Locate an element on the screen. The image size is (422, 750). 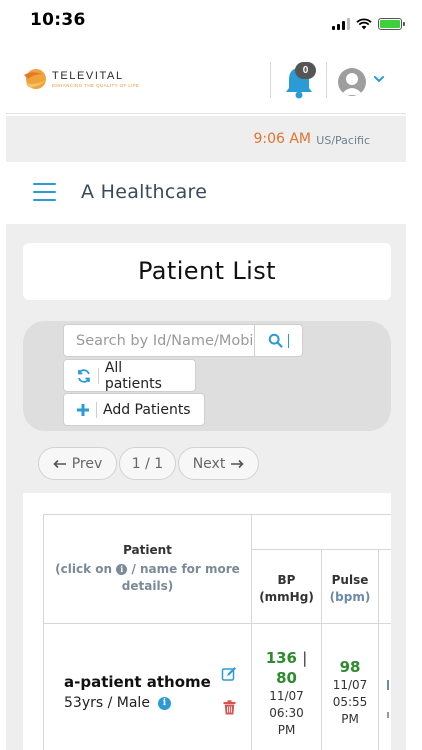
bp-reading: 136 | is located at coordinates (286, 658).